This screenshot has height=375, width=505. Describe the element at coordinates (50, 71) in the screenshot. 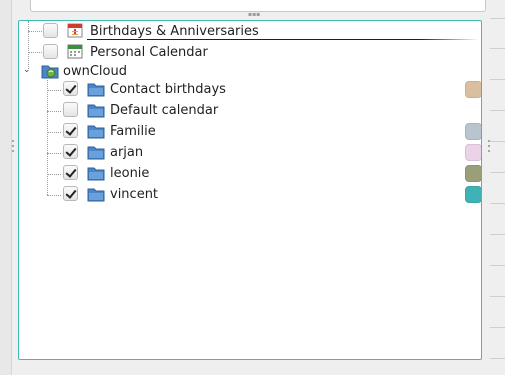

I see `owncloud-folder-icon` at that location.